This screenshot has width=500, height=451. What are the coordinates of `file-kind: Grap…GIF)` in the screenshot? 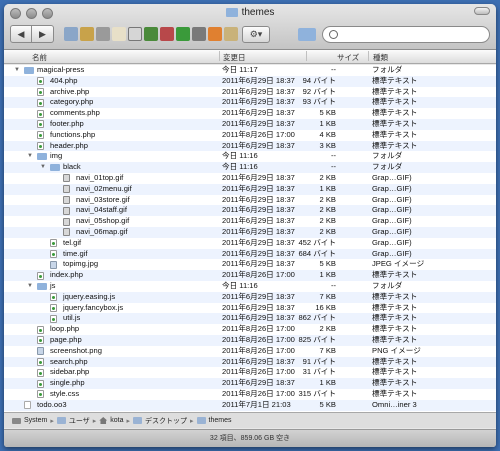 It's located at (392, 231).